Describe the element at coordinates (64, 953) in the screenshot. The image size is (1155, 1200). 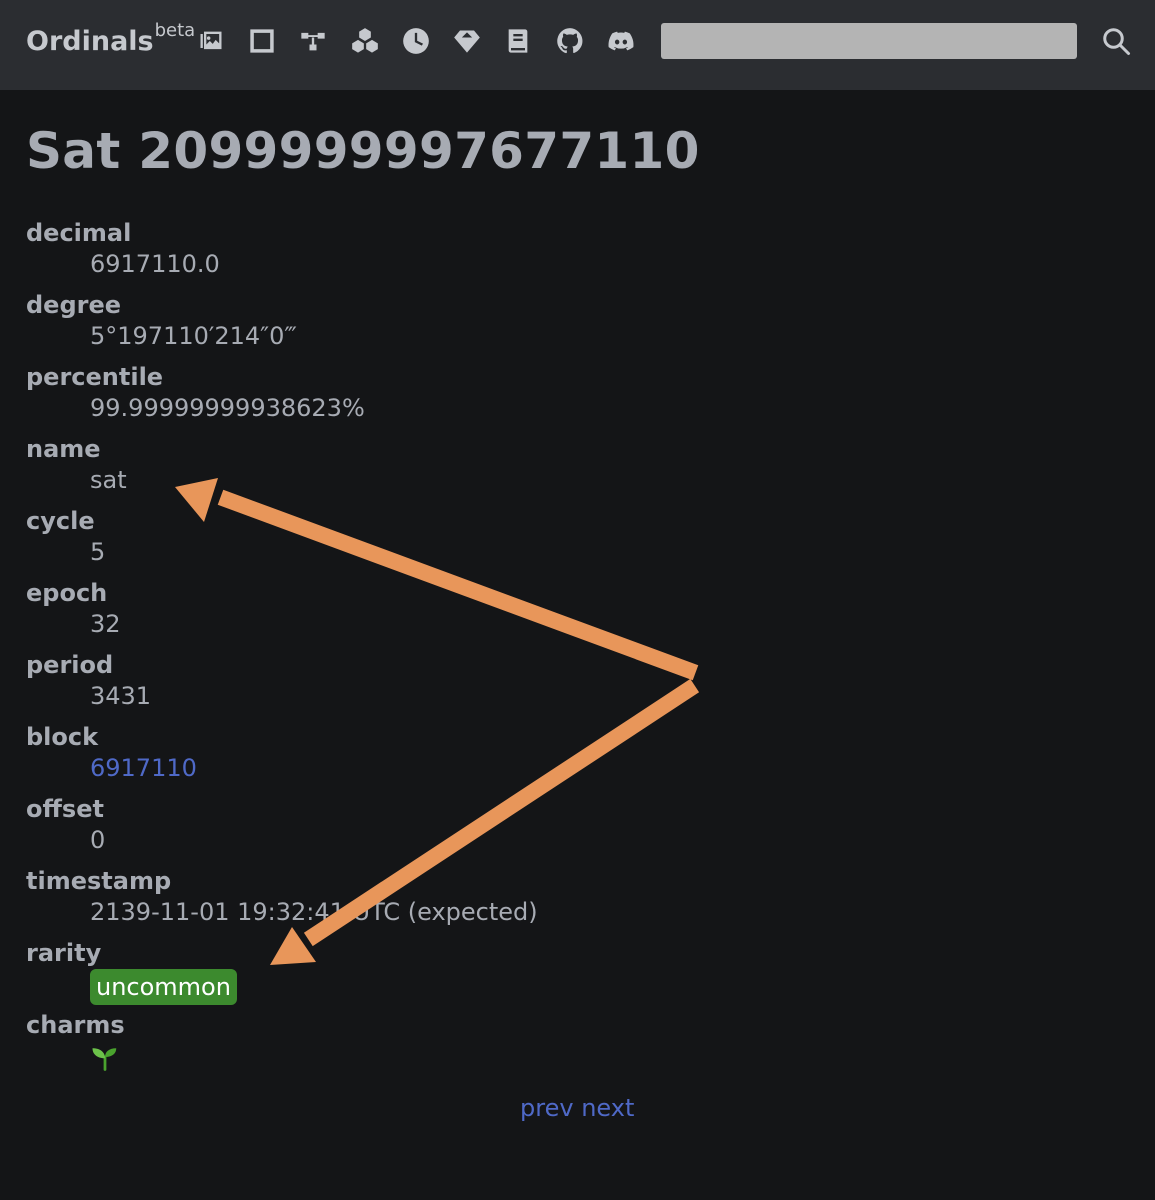
I see `rarity-label: rarity` at that location.